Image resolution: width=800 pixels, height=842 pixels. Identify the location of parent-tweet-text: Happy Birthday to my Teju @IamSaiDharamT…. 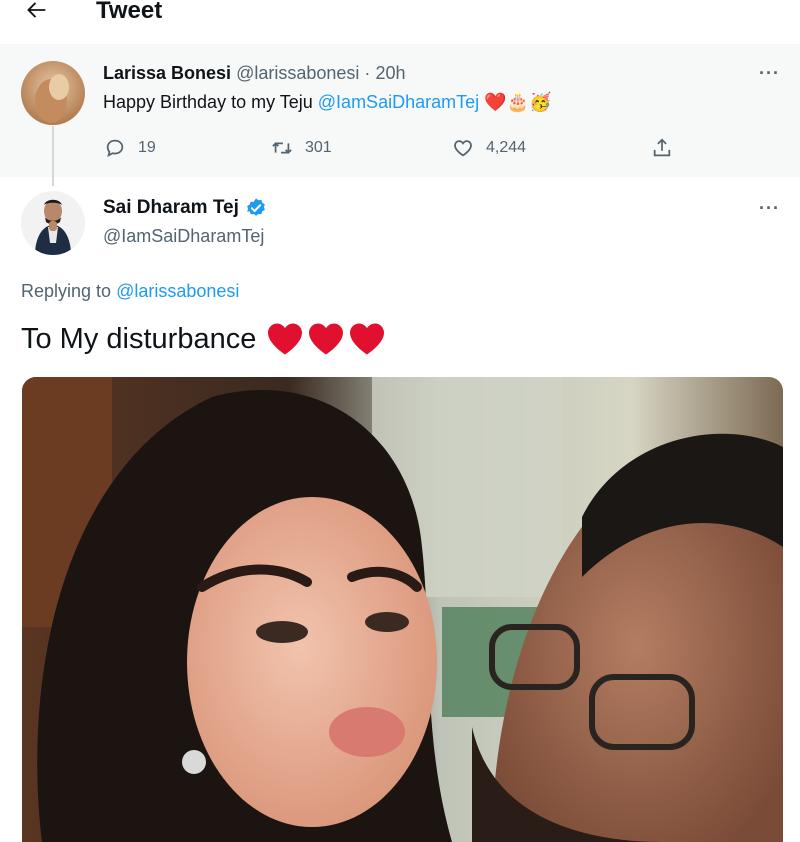
(327, 102).